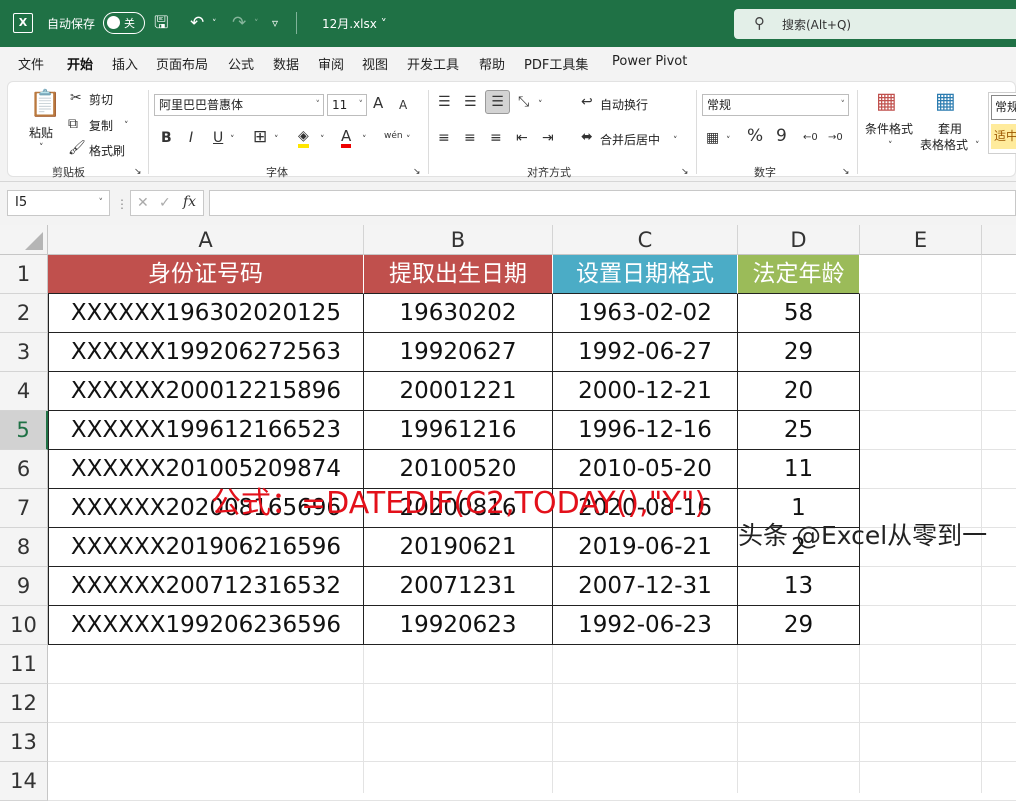 Image resolution: width=1016 pixels, height=801 pixels. I want to click on decrease-indent-icon: ⇤, so click(522, 138).